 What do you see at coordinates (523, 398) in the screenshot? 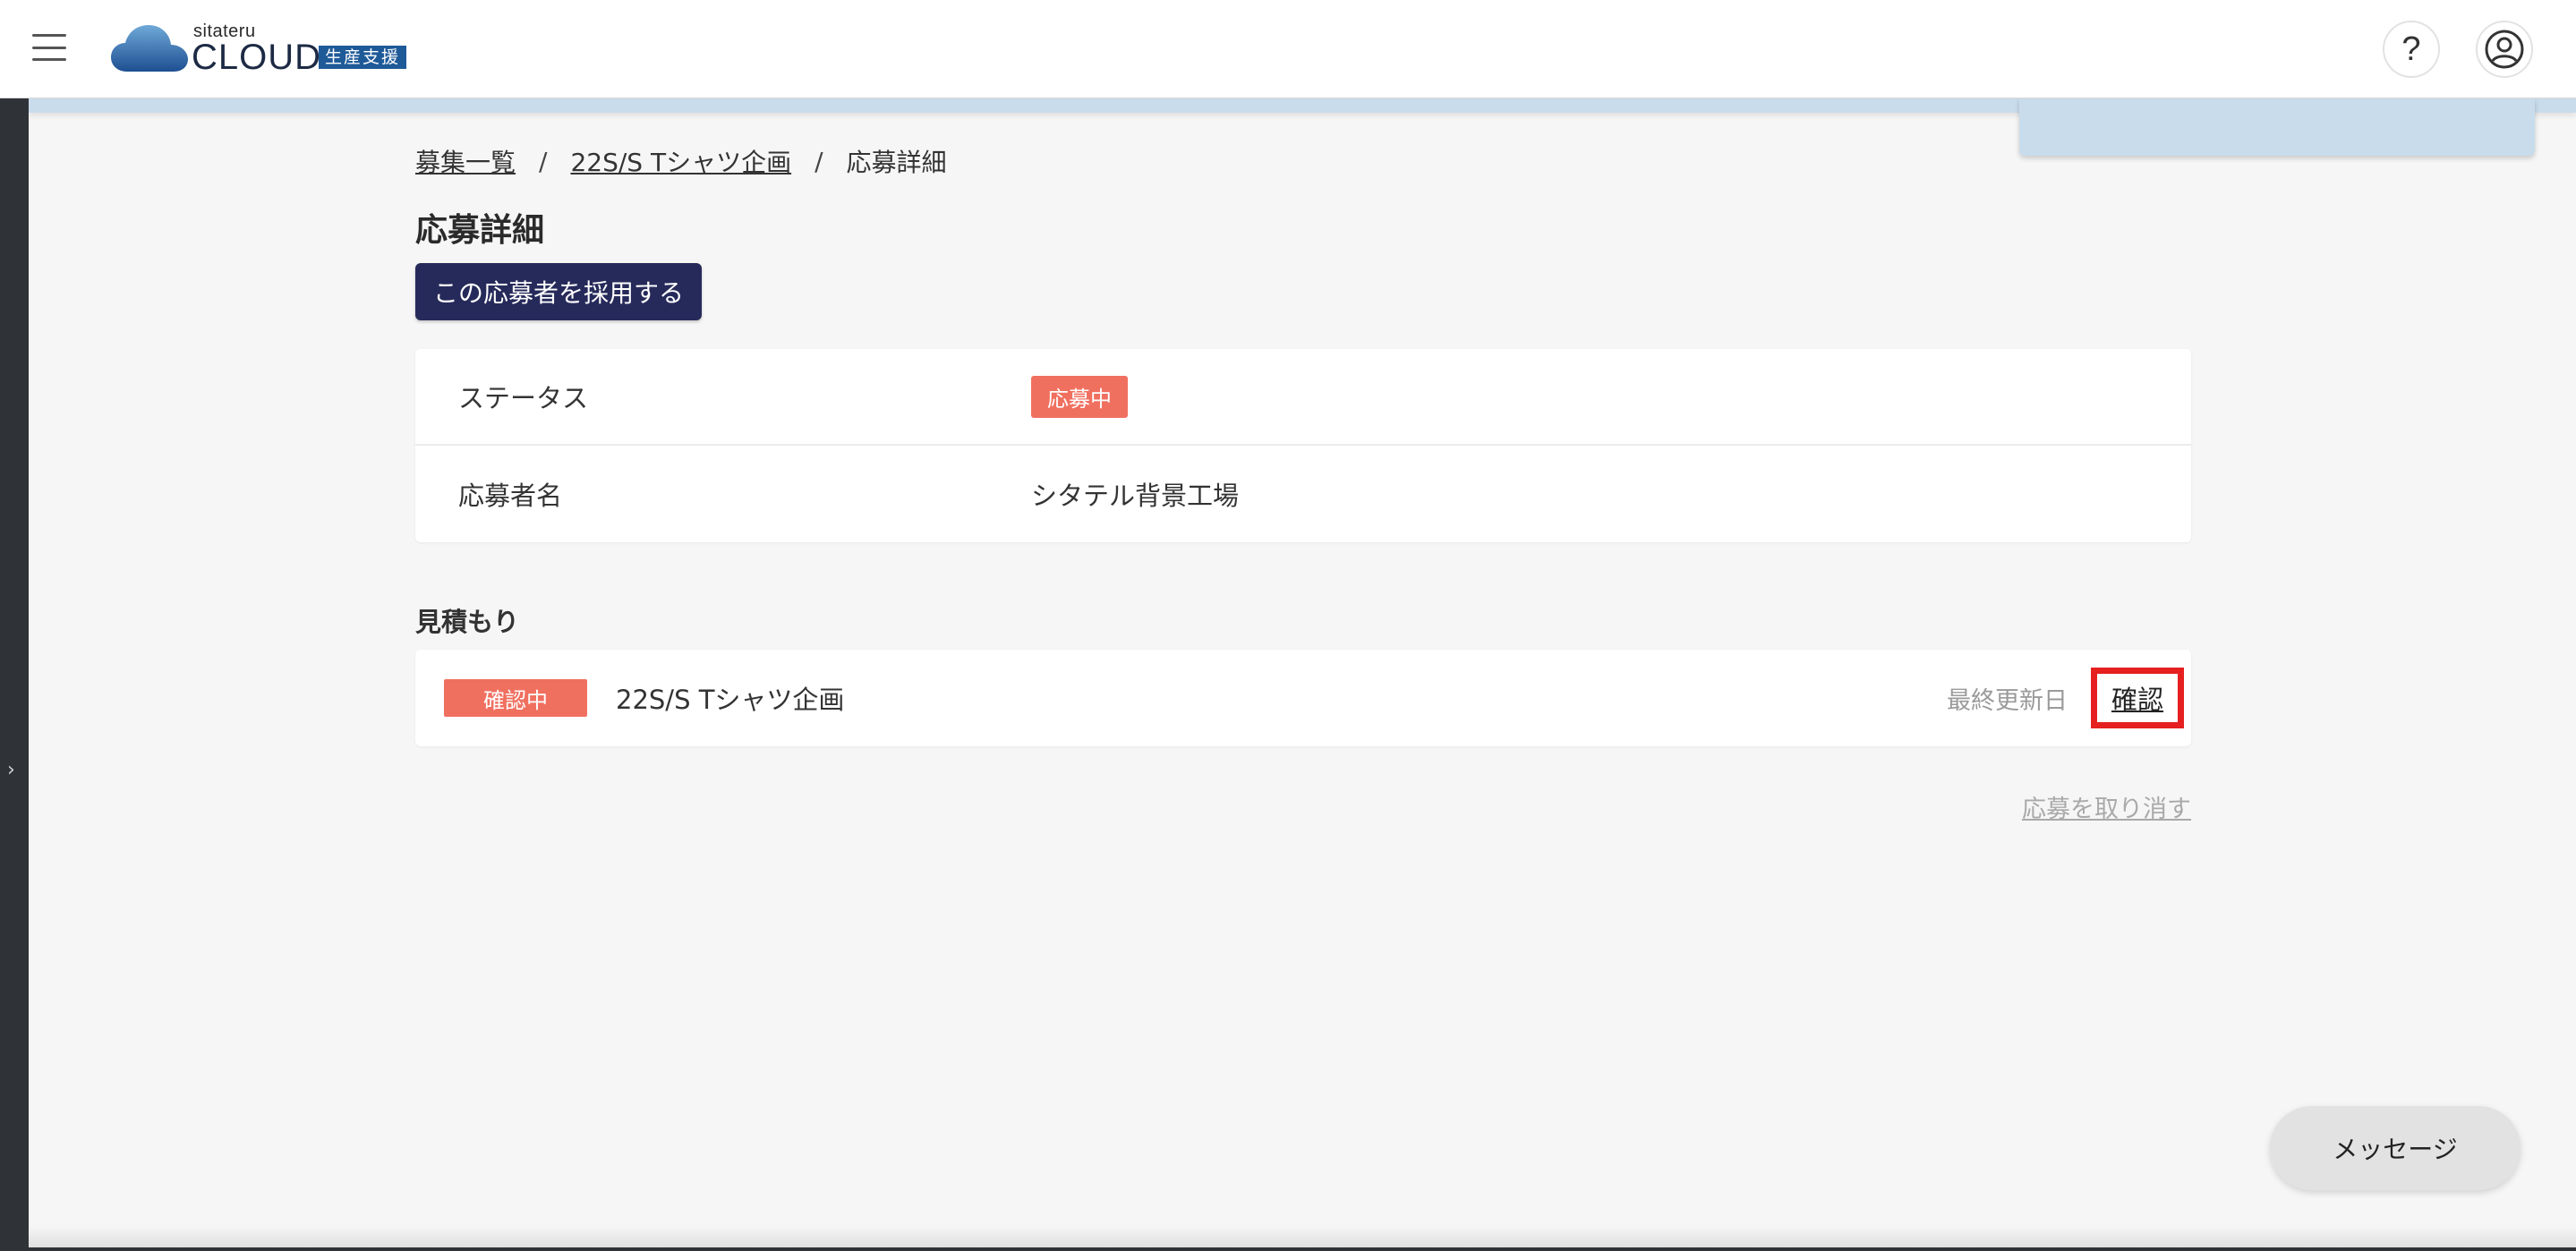
I see `status-label: ステータス` at bounding box center [523, 398].